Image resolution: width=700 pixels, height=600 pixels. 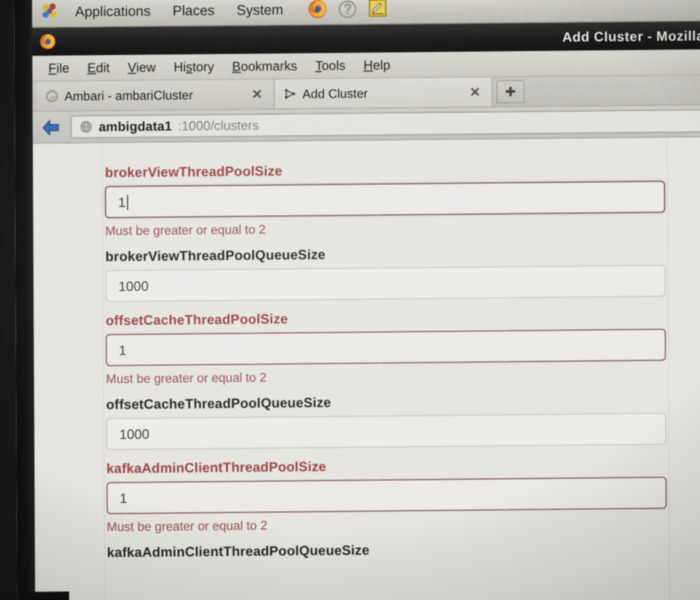 I want to click on window-title: Add Cluster - Mozilla, so click(x=631, y=36).